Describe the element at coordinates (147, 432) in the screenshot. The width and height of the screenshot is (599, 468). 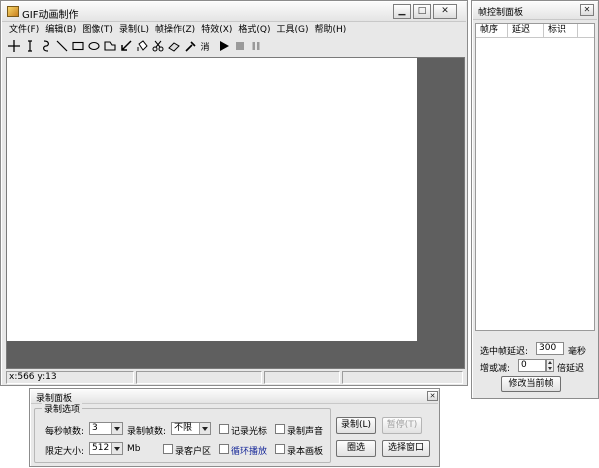
I see `frames-label: 录制帧数:` at that location.